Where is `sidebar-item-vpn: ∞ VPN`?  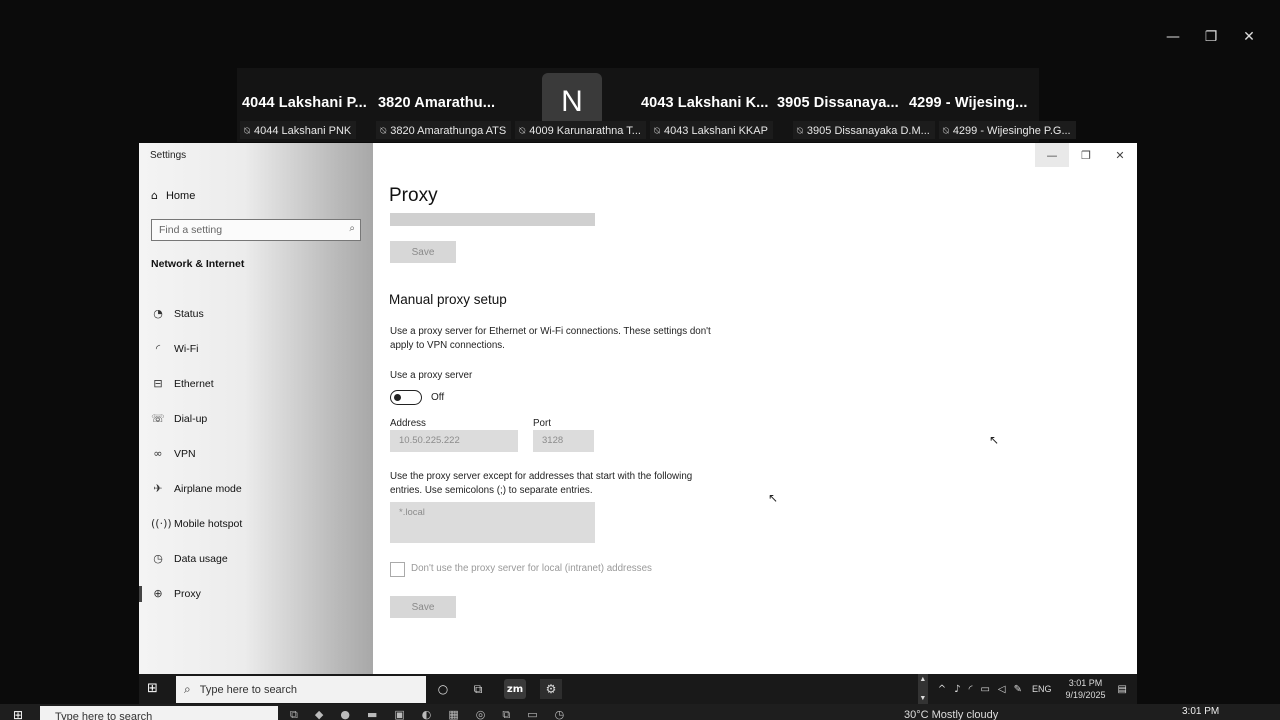
sidebar-item-vpn: ∞ VPN is located at coordinates (256, 453).